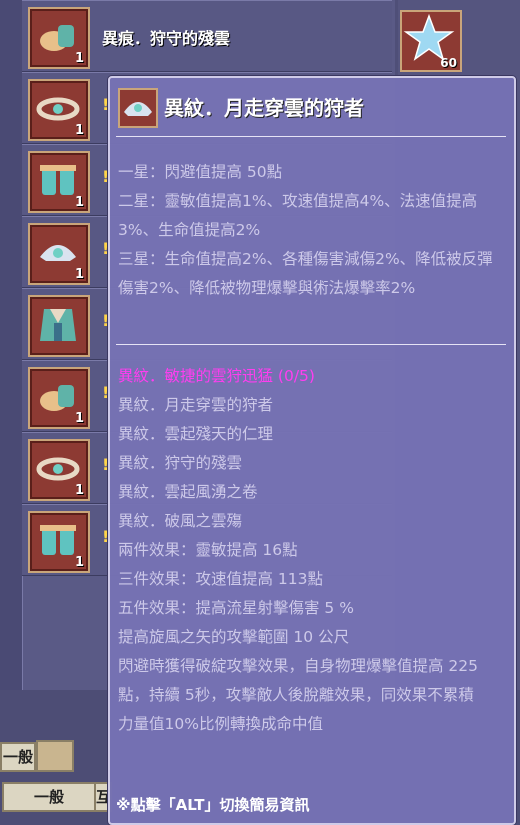  I want to click on armor-icon, so click(58, 325).